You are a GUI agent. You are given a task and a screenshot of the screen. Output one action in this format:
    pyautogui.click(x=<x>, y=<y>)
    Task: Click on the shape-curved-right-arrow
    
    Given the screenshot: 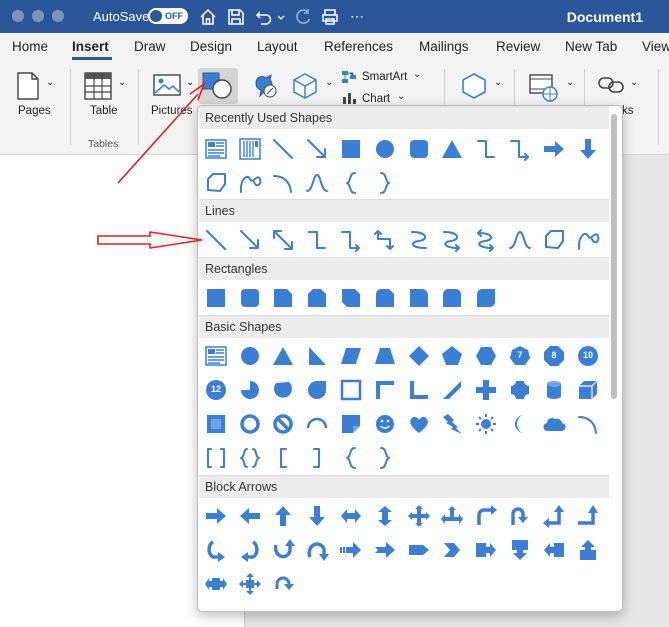 What is the action you would take?
    pyautogui.click(x=216, y=550)
    